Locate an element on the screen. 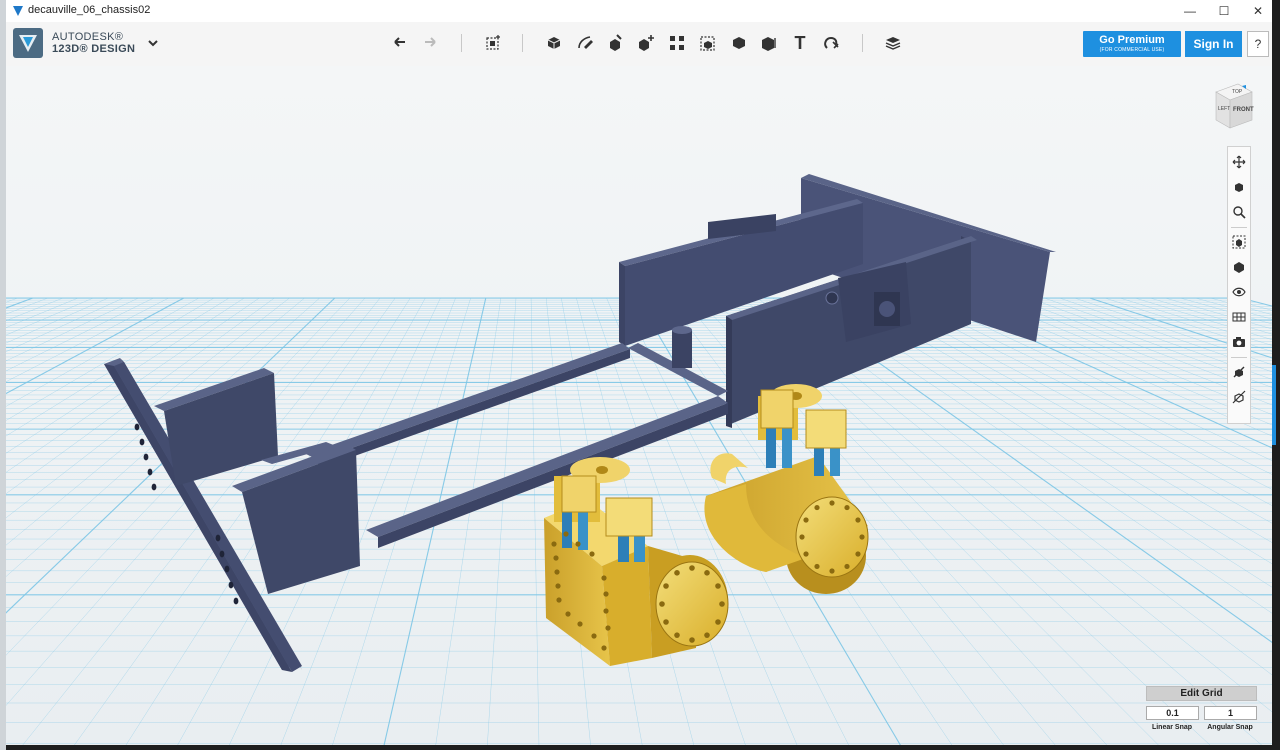 The image size is (1280, 750). transform-button is located at coordinates (493, 43).